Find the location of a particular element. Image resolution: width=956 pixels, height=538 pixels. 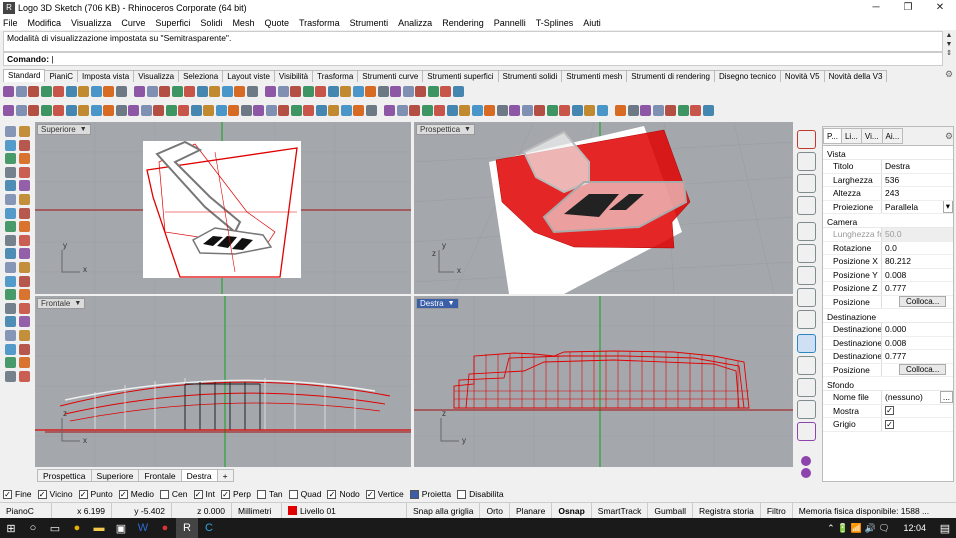

rhino-taskbar-icon: R is located at coordinates (187, 528).